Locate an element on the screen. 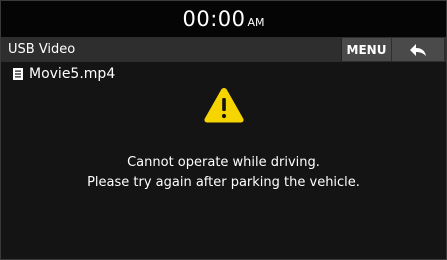  warning-icon is located at coordinates (224, 105).